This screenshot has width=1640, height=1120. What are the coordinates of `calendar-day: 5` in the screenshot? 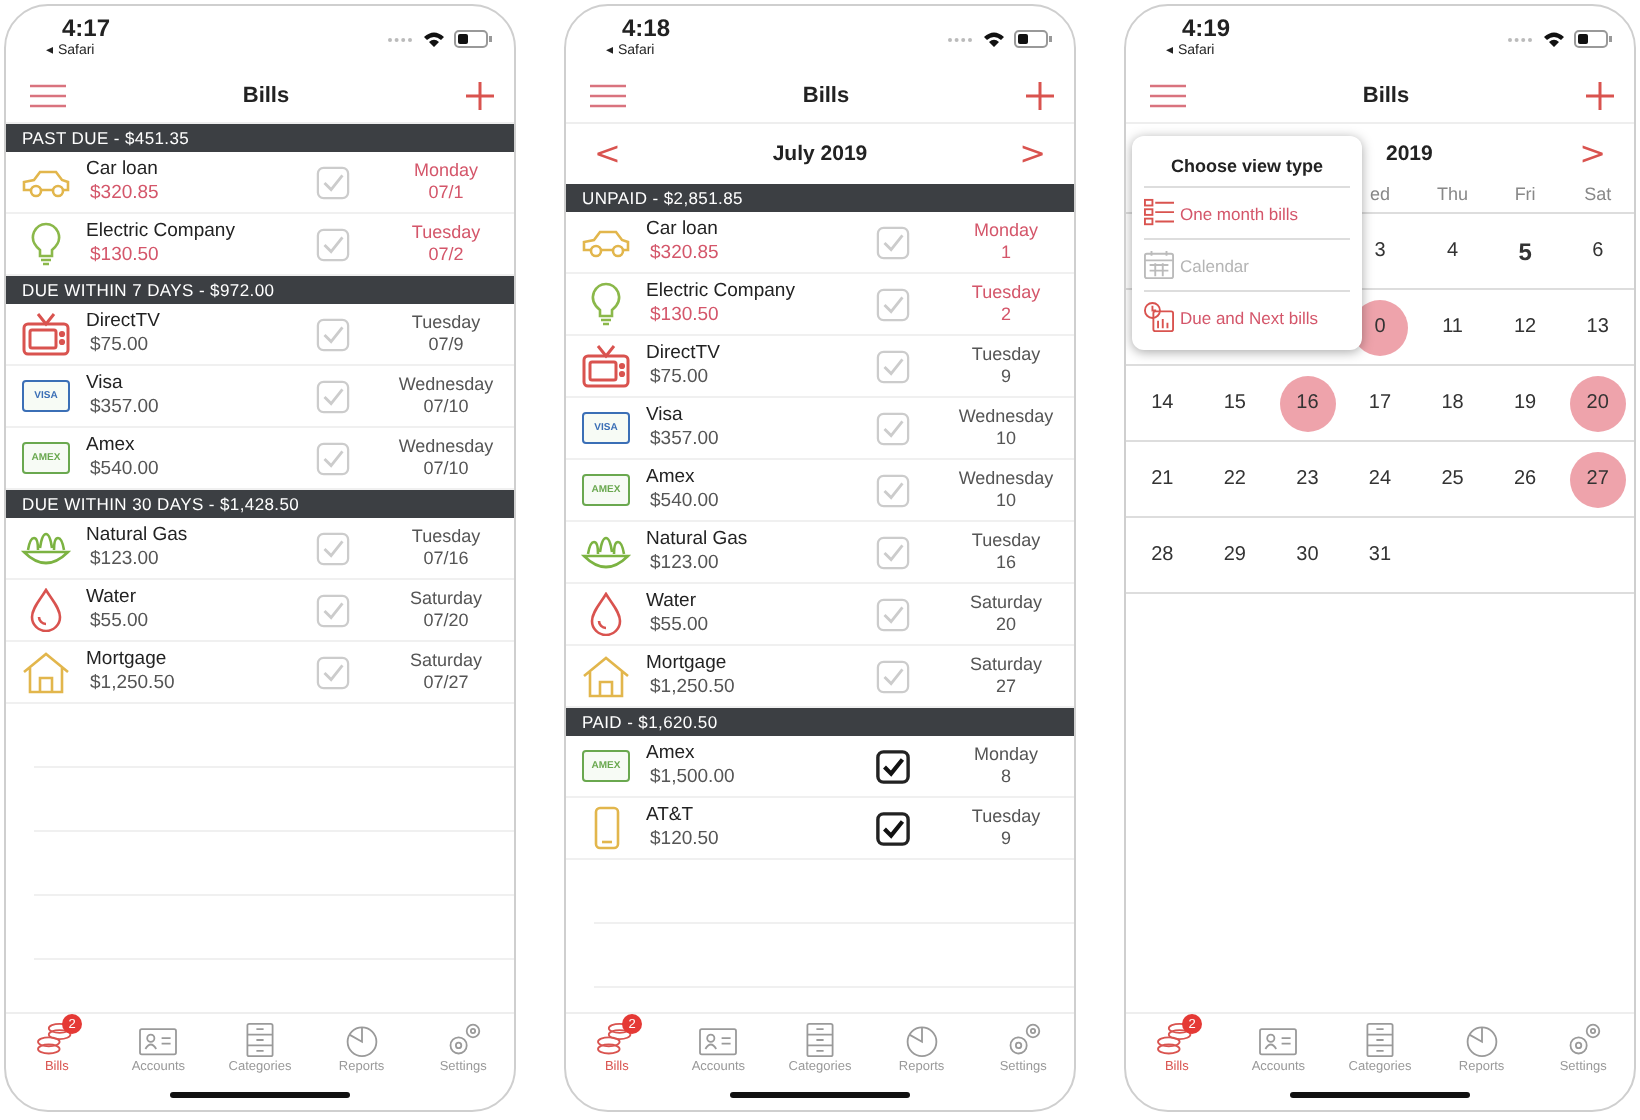 It's located at (1525, 251).